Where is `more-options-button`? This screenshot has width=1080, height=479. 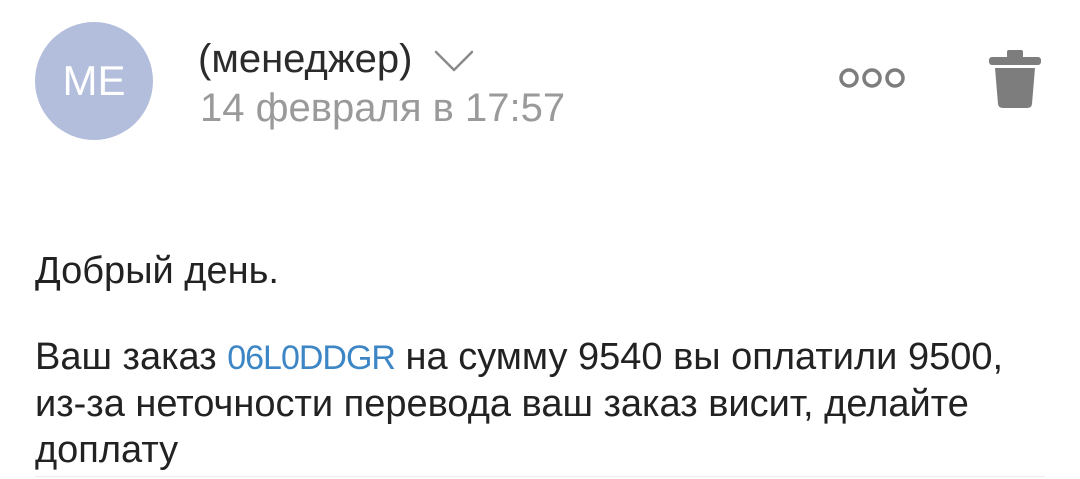
more-options-button is located at coordinates (872, 78).